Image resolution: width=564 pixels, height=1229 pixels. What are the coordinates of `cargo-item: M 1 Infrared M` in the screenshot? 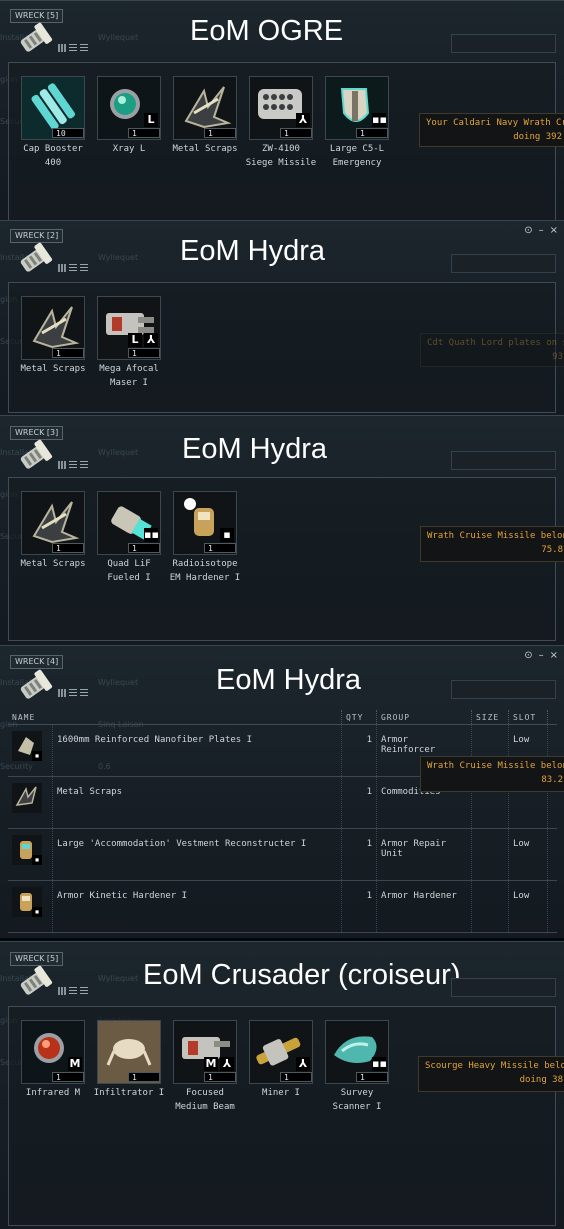 It's located at (53, 1060).